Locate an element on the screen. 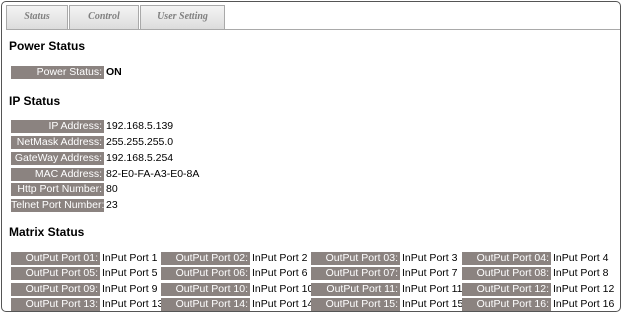 This screenshot has height=313, width=622. input-port-value: InPut Port 7 is located at coordinates (430, 273).